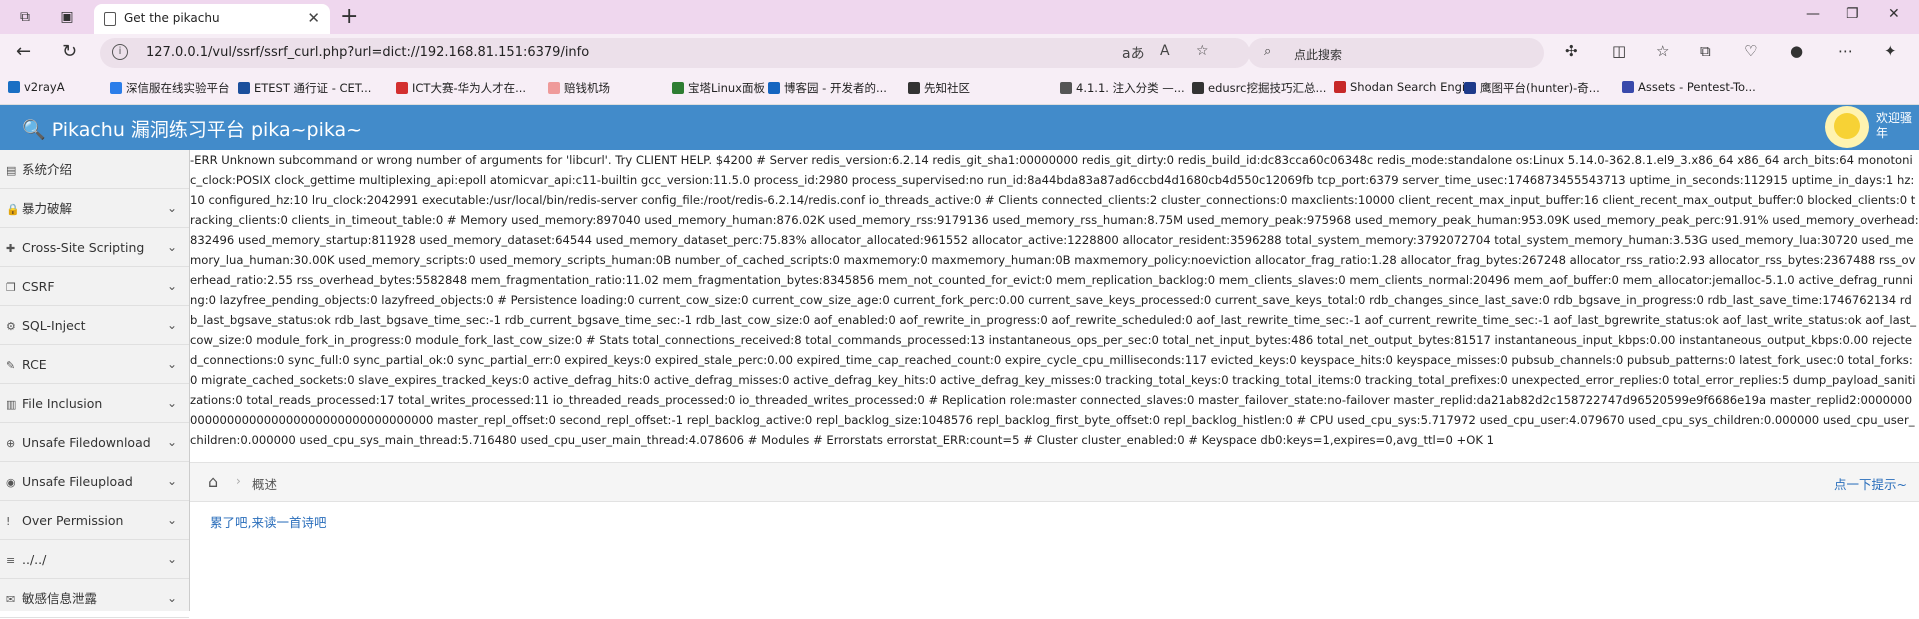 The image size is (1919, 619). Describe the element at coordinates (13, 209) in the screenshot. I see `sidebar-item-icon: 🔒` at that location.